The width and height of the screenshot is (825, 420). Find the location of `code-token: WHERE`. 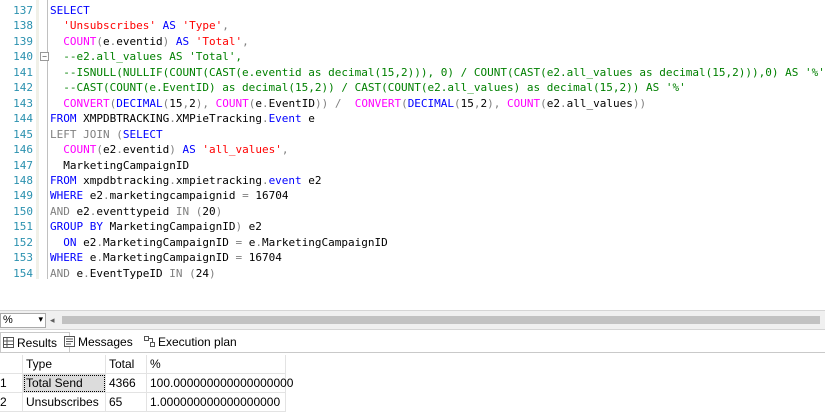

code-token: WHERE is located at coordinates (67, 258).